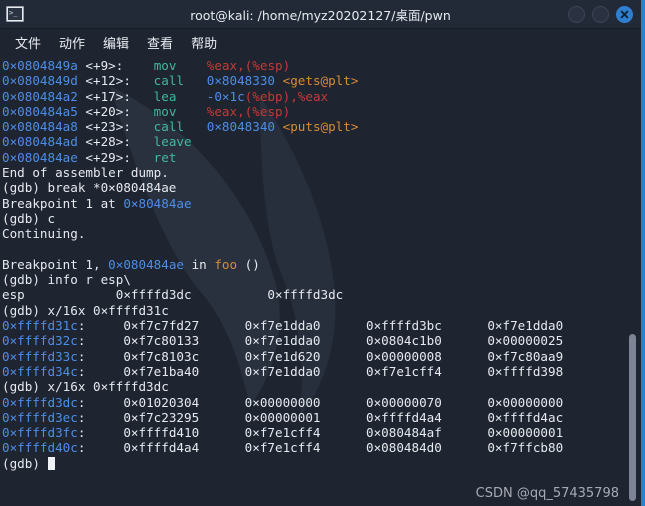  I want to click on disasm-operand-2: %eax, so click(313, 96).